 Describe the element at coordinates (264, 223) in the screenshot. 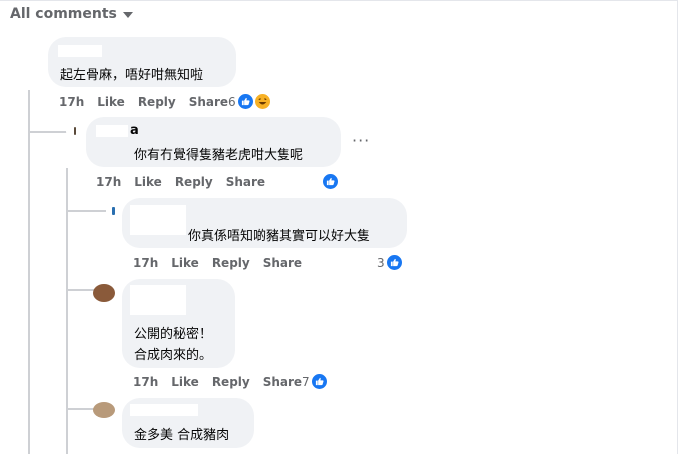

I see `comment-bubble: 你真係唔知啲豬其實可以好大隻` at that location.